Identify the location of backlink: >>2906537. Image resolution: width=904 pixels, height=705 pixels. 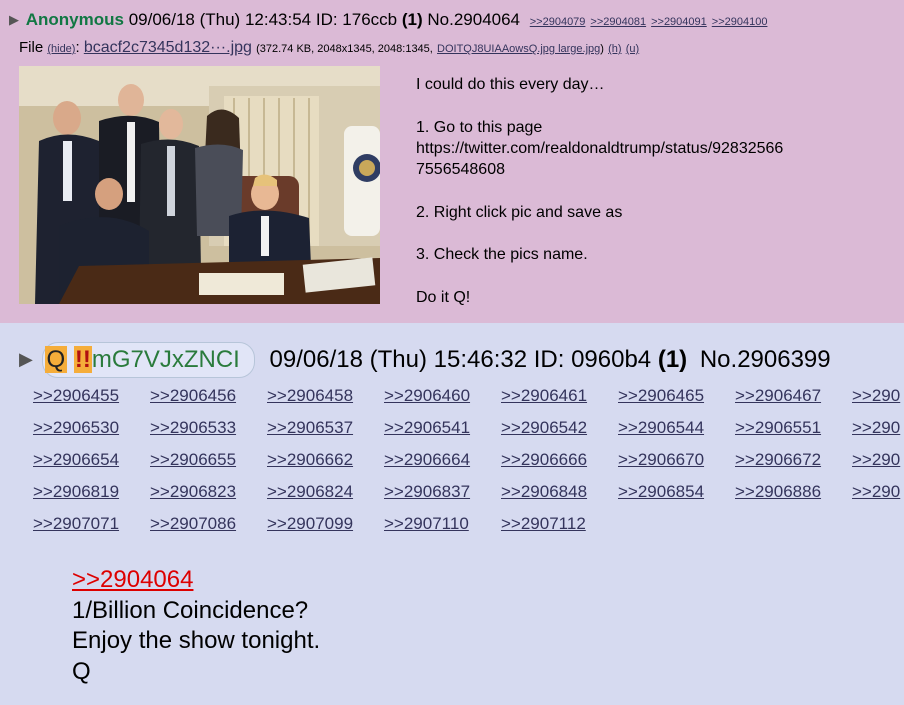
(325, 428).